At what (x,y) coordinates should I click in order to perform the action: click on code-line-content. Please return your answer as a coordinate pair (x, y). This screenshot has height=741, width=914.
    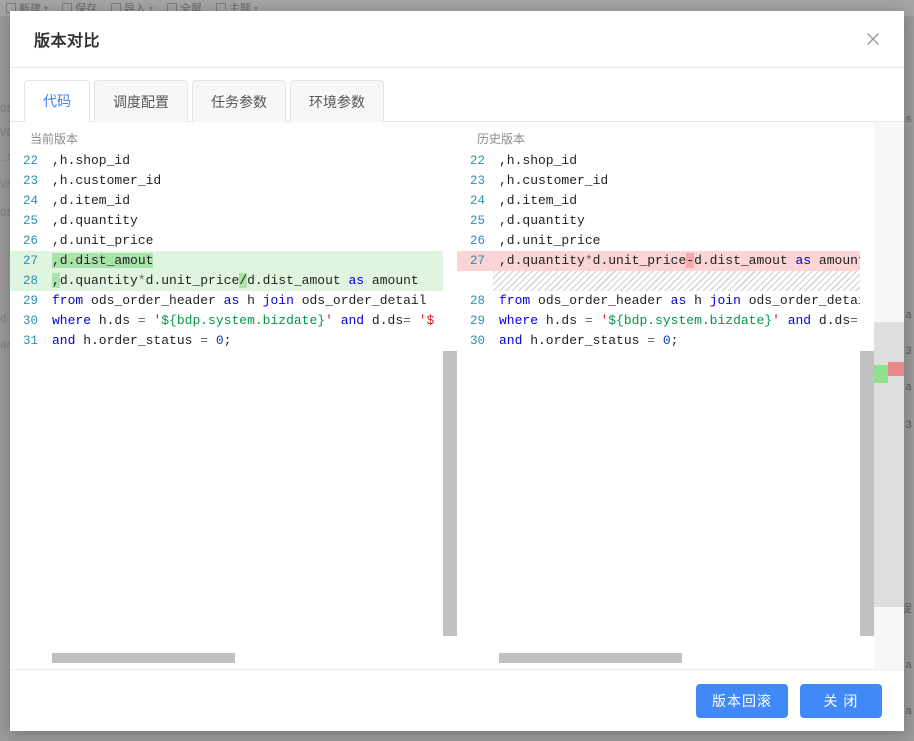
    Looking at the image, I should click on (683, 281).